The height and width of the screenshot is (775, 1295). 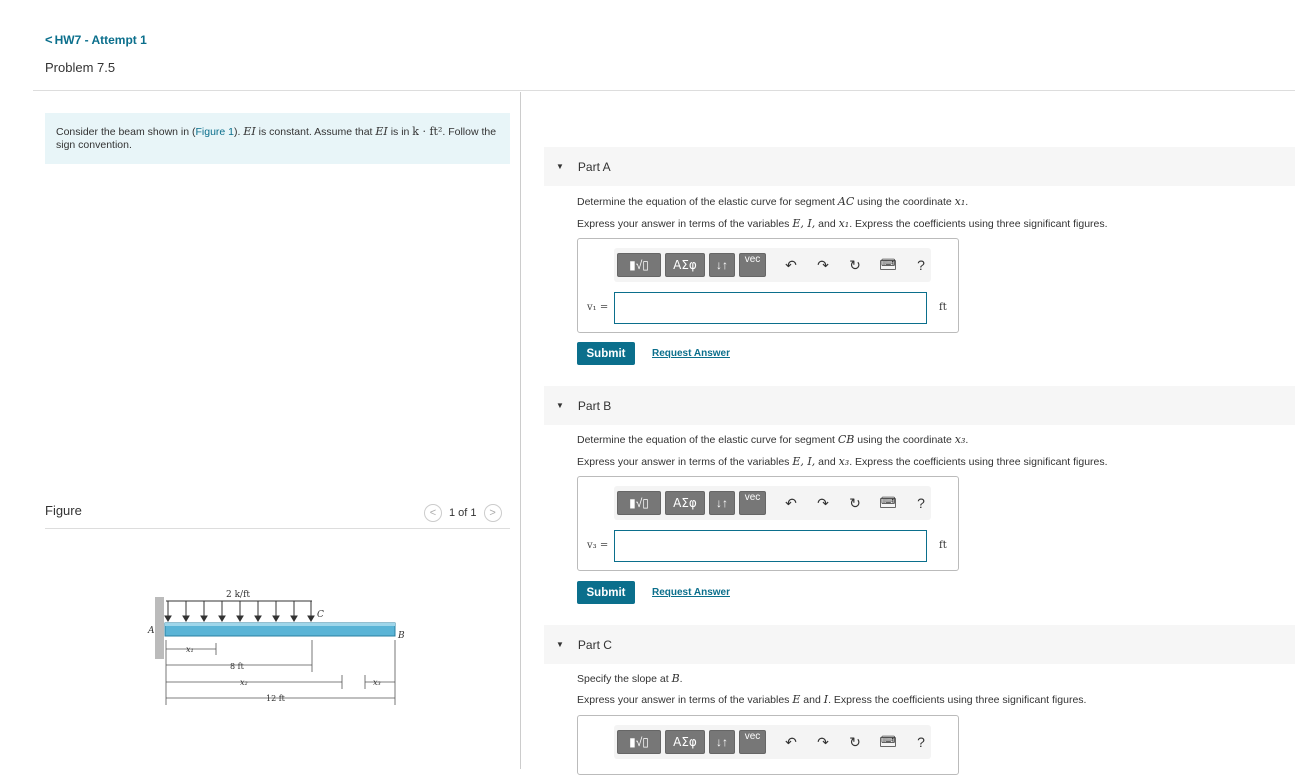 I want to click on instr-math: x₁, so click(x=844, y=223).